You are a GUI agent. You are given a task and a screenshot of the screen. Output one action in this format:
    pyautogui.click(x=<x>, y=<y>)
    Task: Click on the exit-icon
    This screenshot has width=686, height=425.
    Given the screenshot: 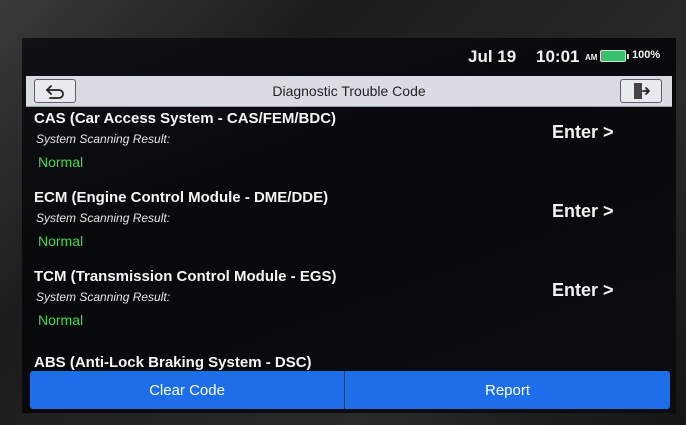 What is the action you would take?
    pyautogui.click(x=642, y=91)
    